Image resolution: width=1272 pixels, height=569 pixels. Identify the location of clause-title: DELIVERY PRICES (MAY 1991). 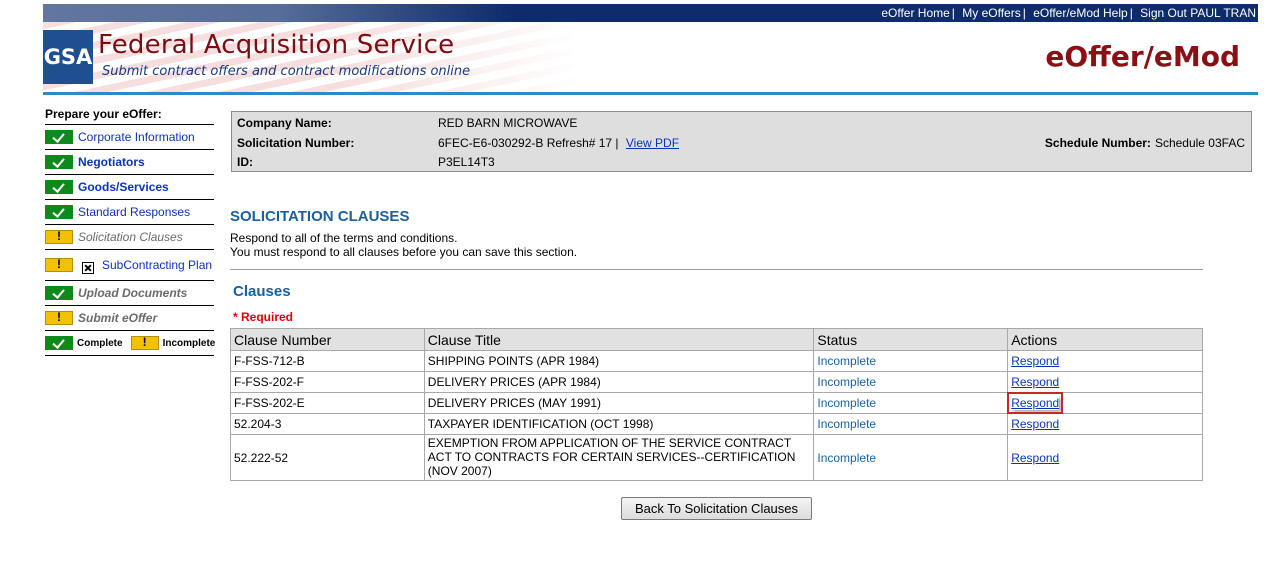
(619, 403).